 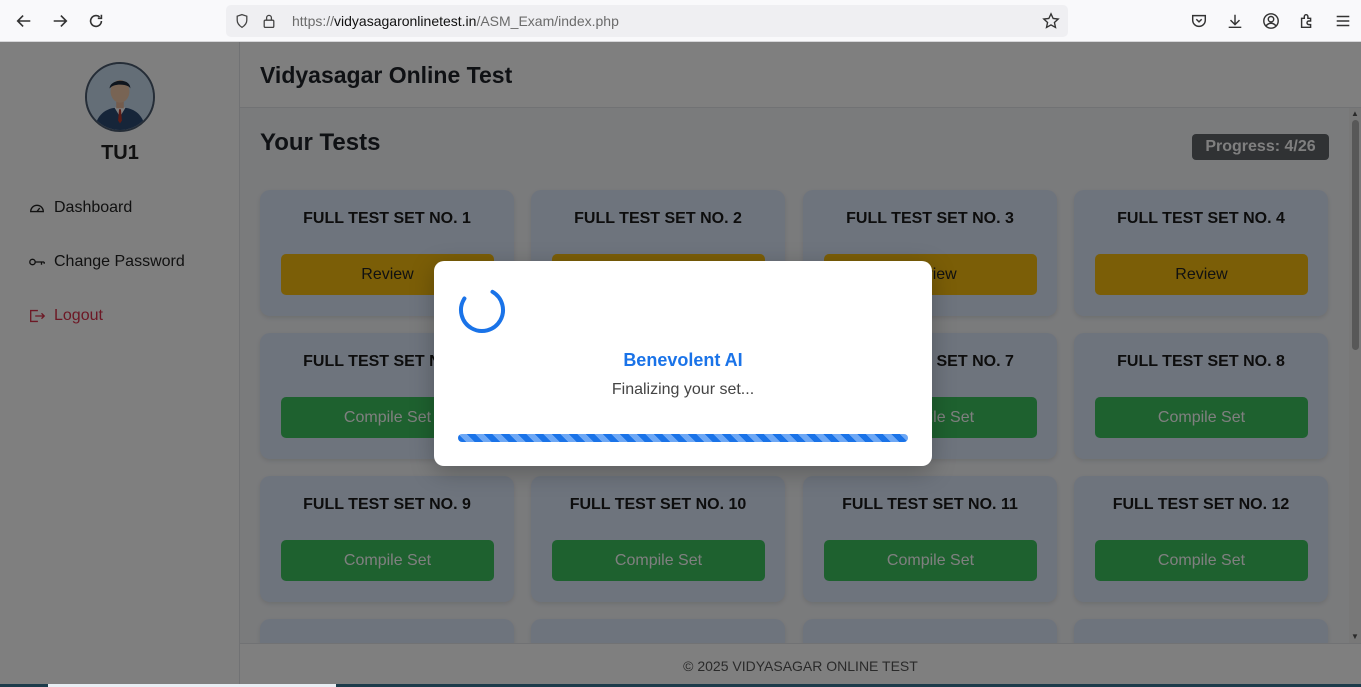 What do you see at coordinates (269, 21) in the screenshot?
I see `lock-icon` at bounding box center [269, 21].